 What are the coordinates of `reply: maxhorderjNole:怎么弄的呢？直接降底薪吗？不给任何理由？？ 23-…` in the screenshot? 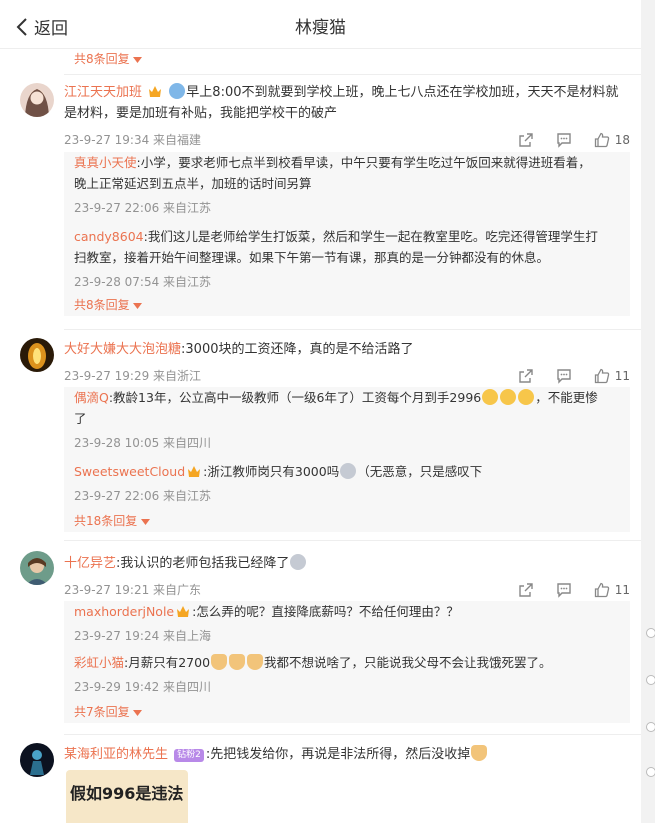 It's located at (347, 623).